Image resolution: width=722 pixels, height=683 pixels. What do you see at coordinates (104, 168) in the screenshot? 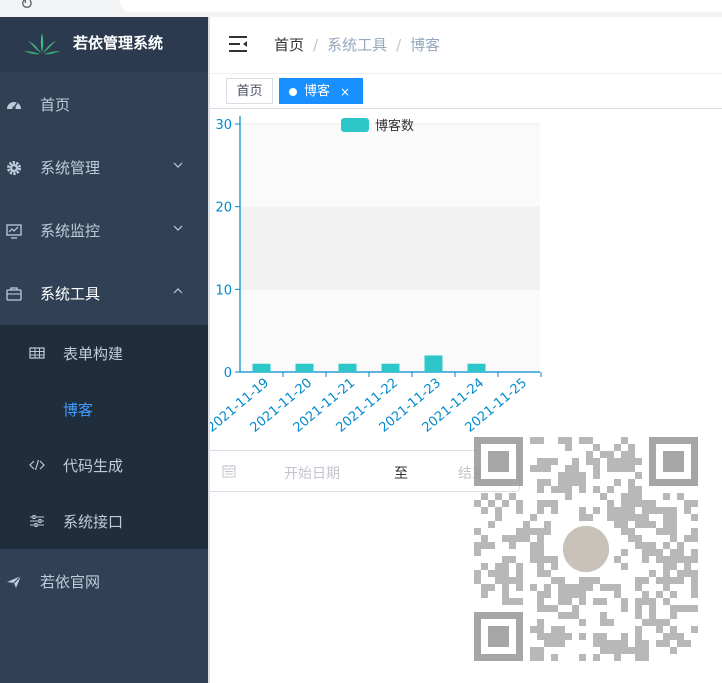
I see `sidebar-item-system-management: 系统管理` at bounding box center [104, 168].